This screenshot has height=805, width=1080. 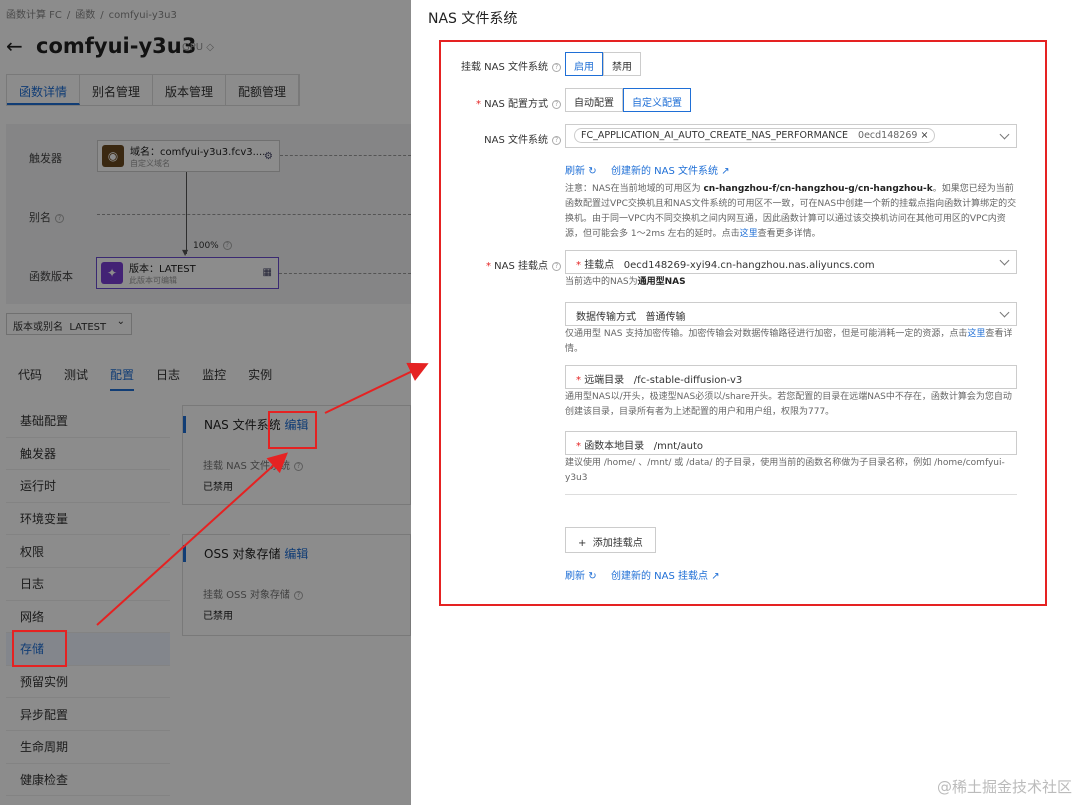 What do you see at coordinates (88, 617) in the screenshot?
I see `nav-network: 网络` at bounding box center [88, 617].